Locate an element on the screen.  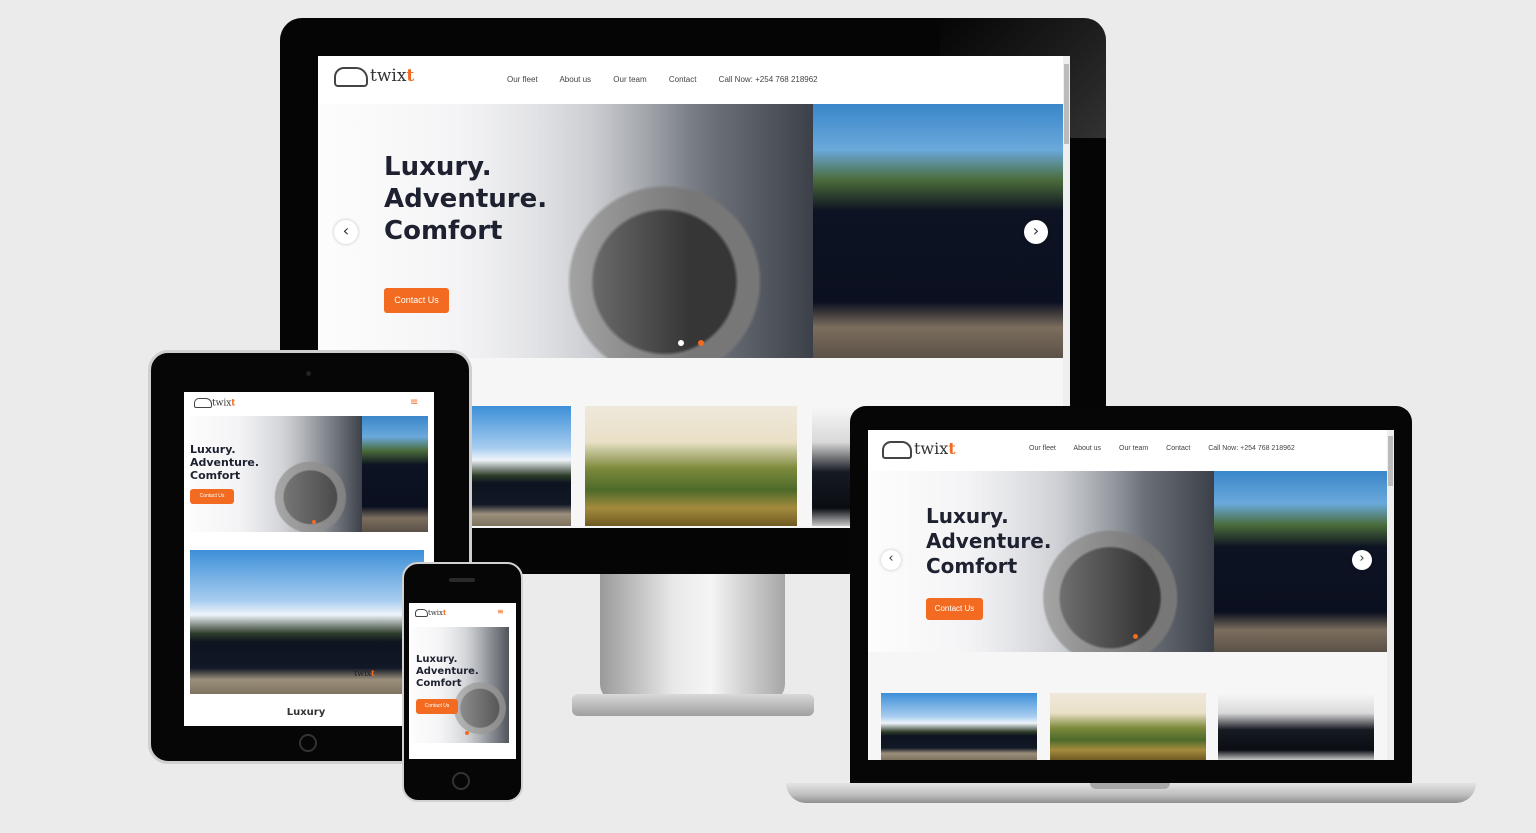
tablet-contact-button: Contact Us is located at coordinates (212, 496).